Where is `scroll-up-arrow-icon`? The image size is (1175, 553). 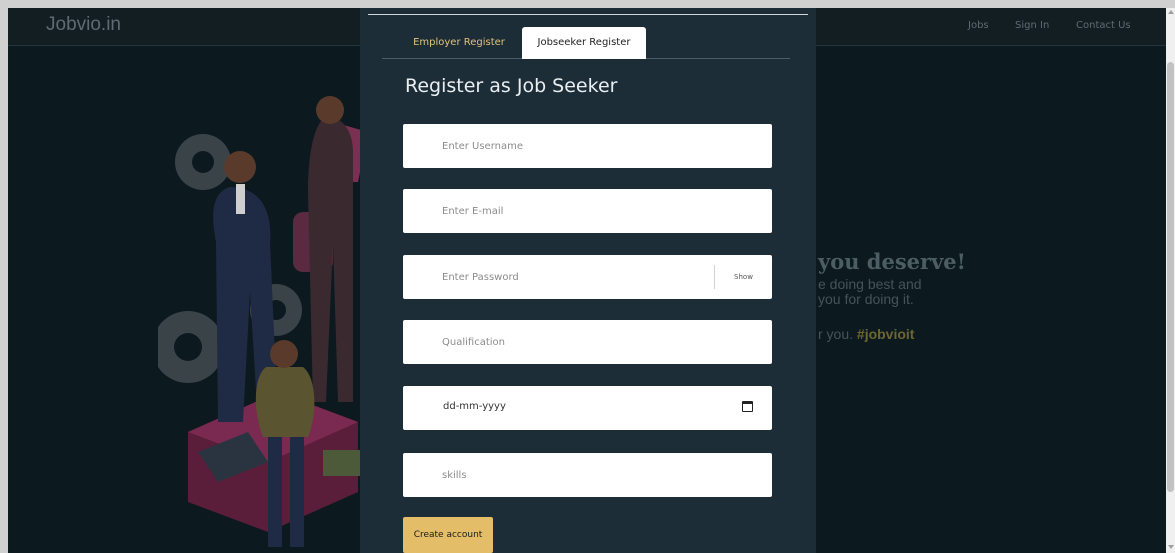
scroll-up-arrow-icon is located at coordinates (1171, 12).